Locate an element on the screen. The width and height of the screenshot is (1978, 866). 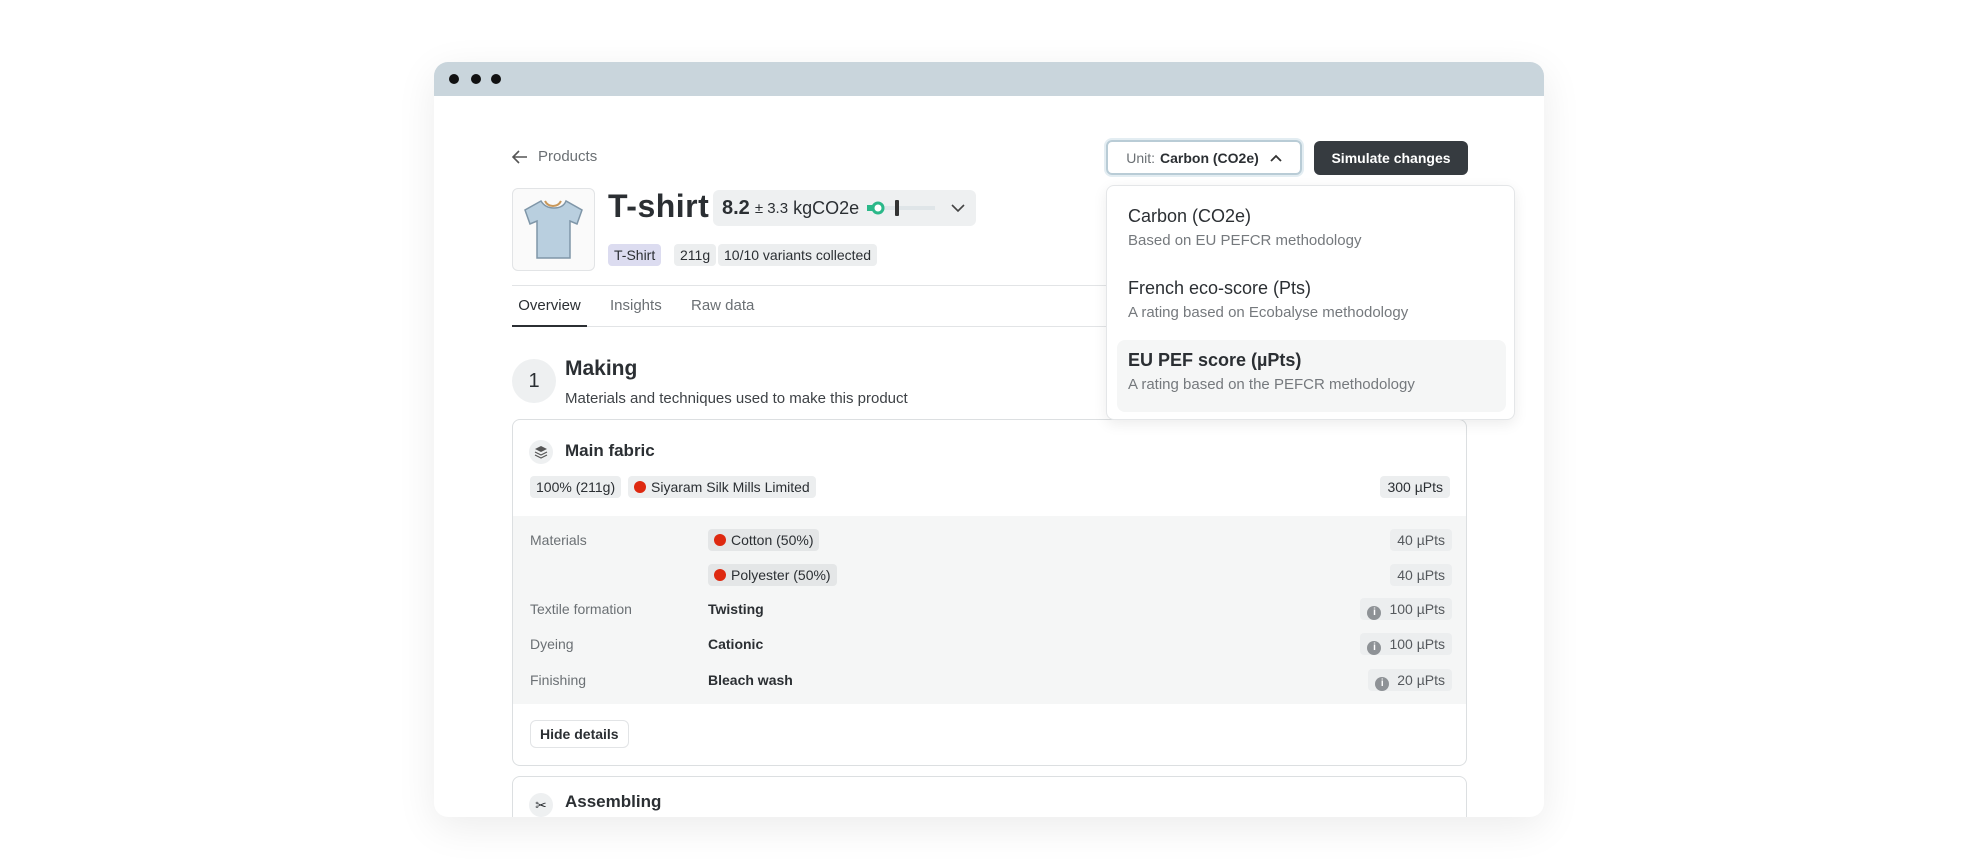
detail-row: Finishing Bleach wash i 20 µPts is located at coordinates (989, 680).